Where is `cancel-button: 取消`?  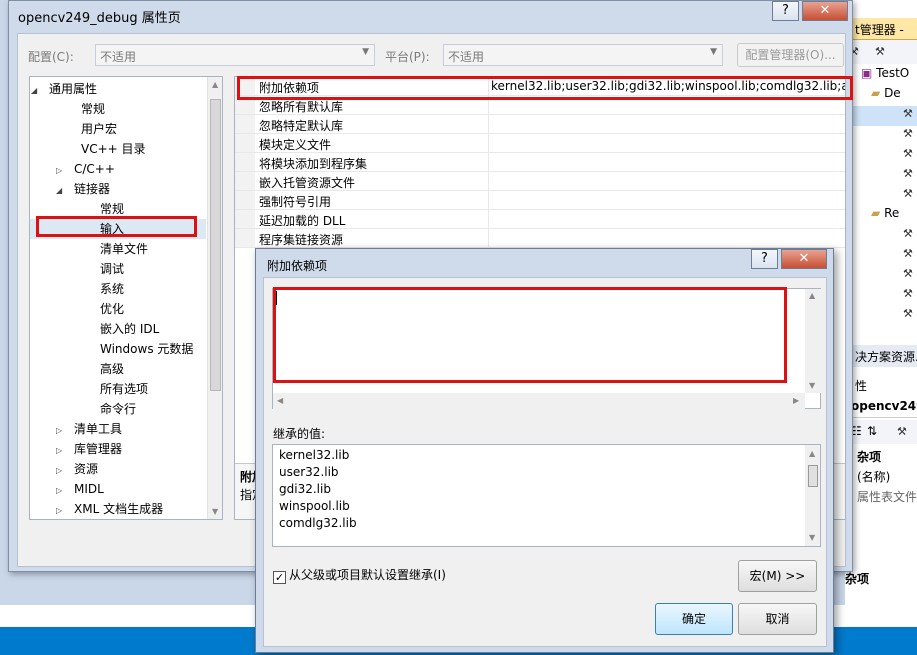
cancel-button: 取消 is located at coordinates (777, 619).